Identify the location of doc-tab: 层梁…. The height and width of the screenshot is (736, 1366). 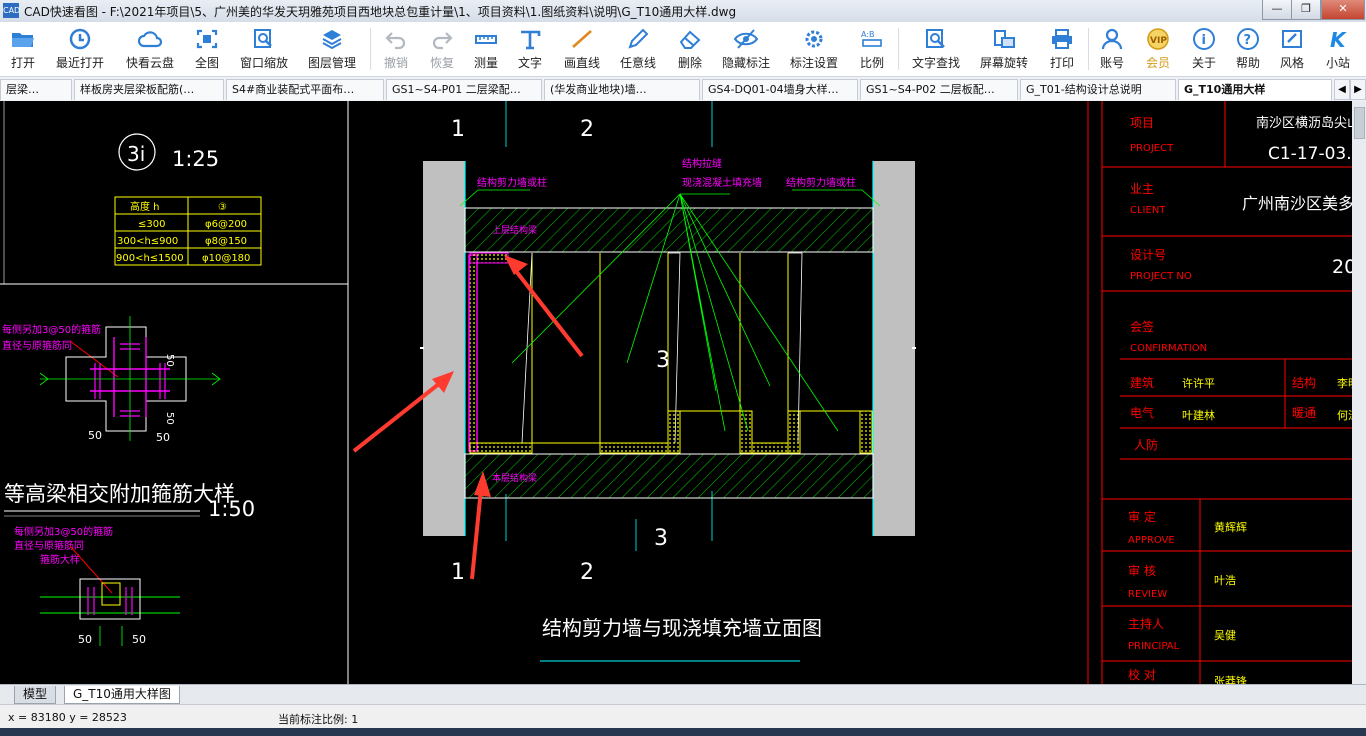
(36, 89).